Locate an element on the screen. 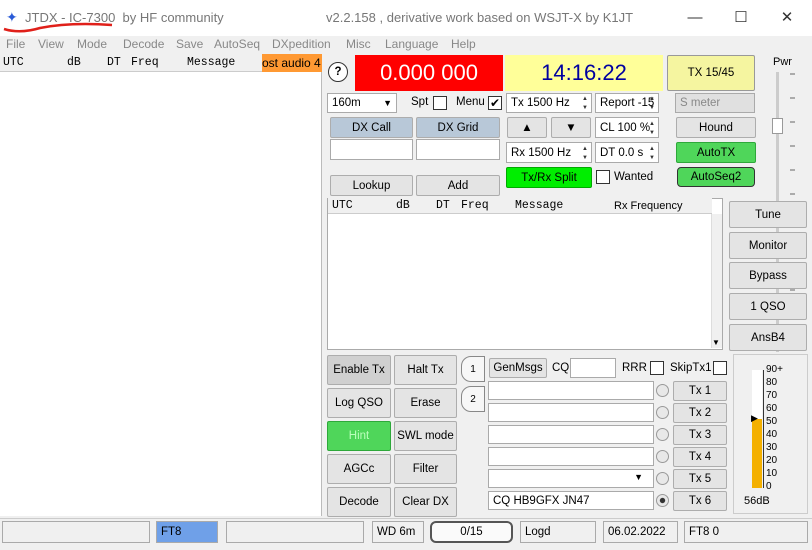  rrr-checkbox is located at coordinates (657, 368).